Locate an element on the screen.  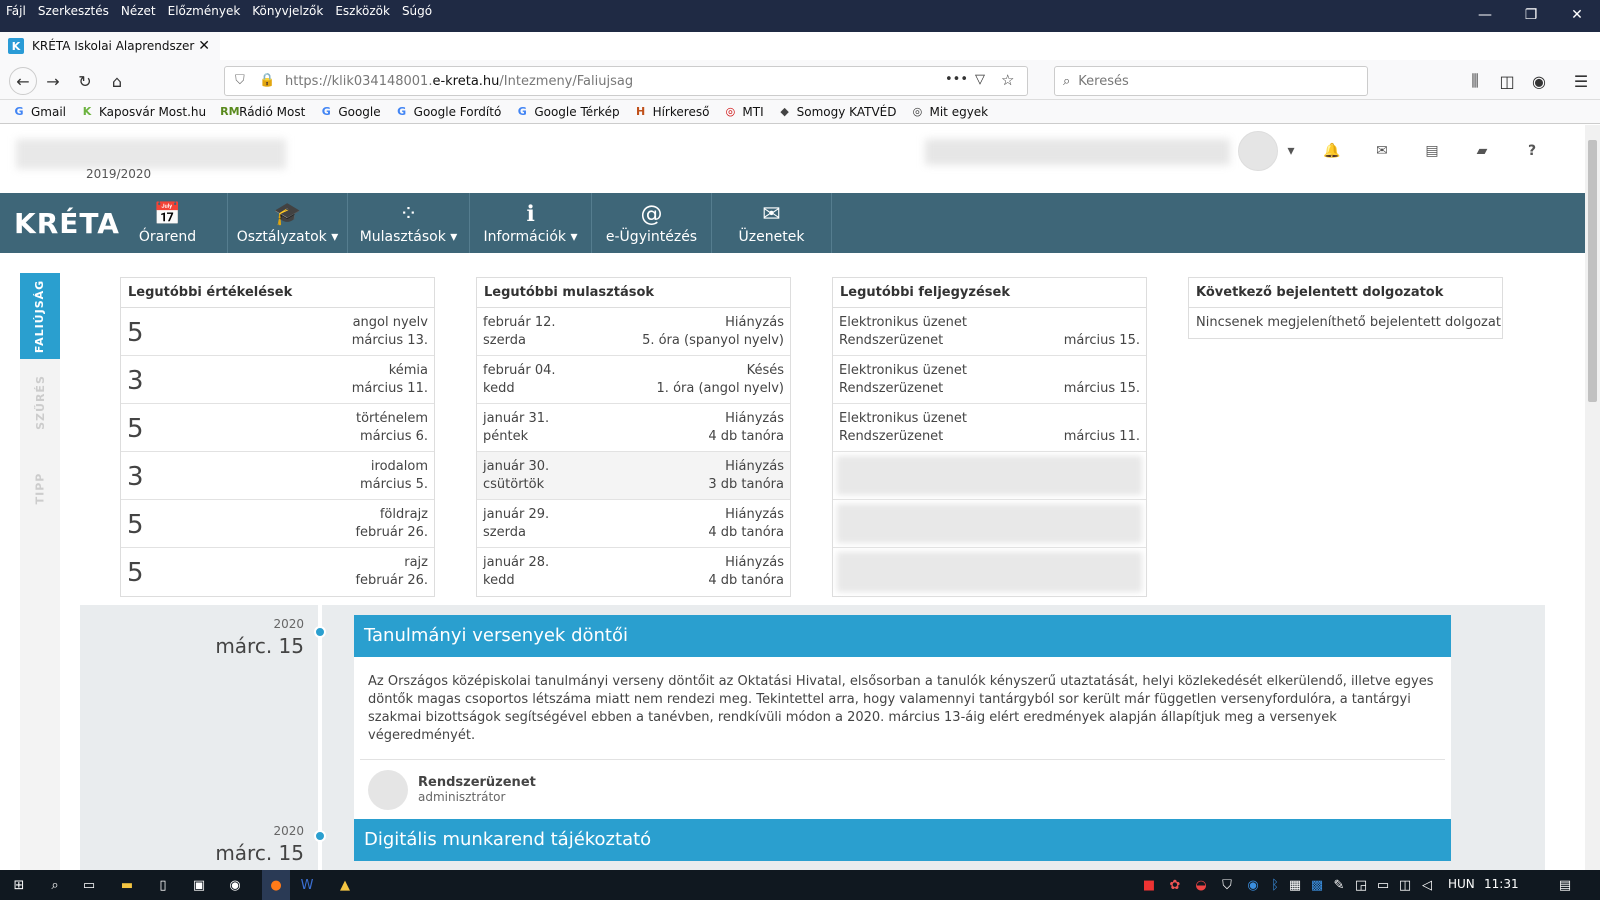
grade-row: 5 földrajz február 26. is located at coordinates (277, 524).